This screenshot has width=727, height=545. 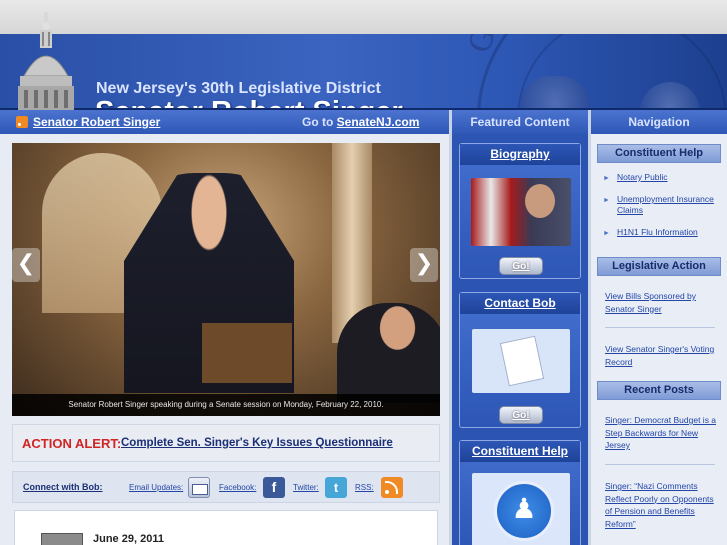 I want to click on email-updates-link: Email Updates:, so click(x=156, y=487).